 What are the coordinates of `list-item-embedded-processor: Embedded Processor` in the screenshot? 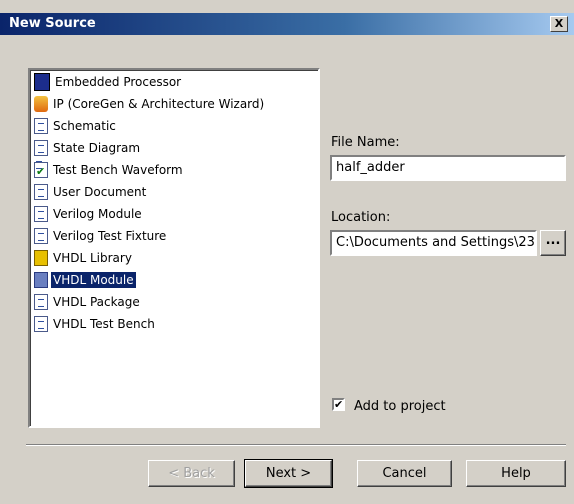 It's located at (108, 82).